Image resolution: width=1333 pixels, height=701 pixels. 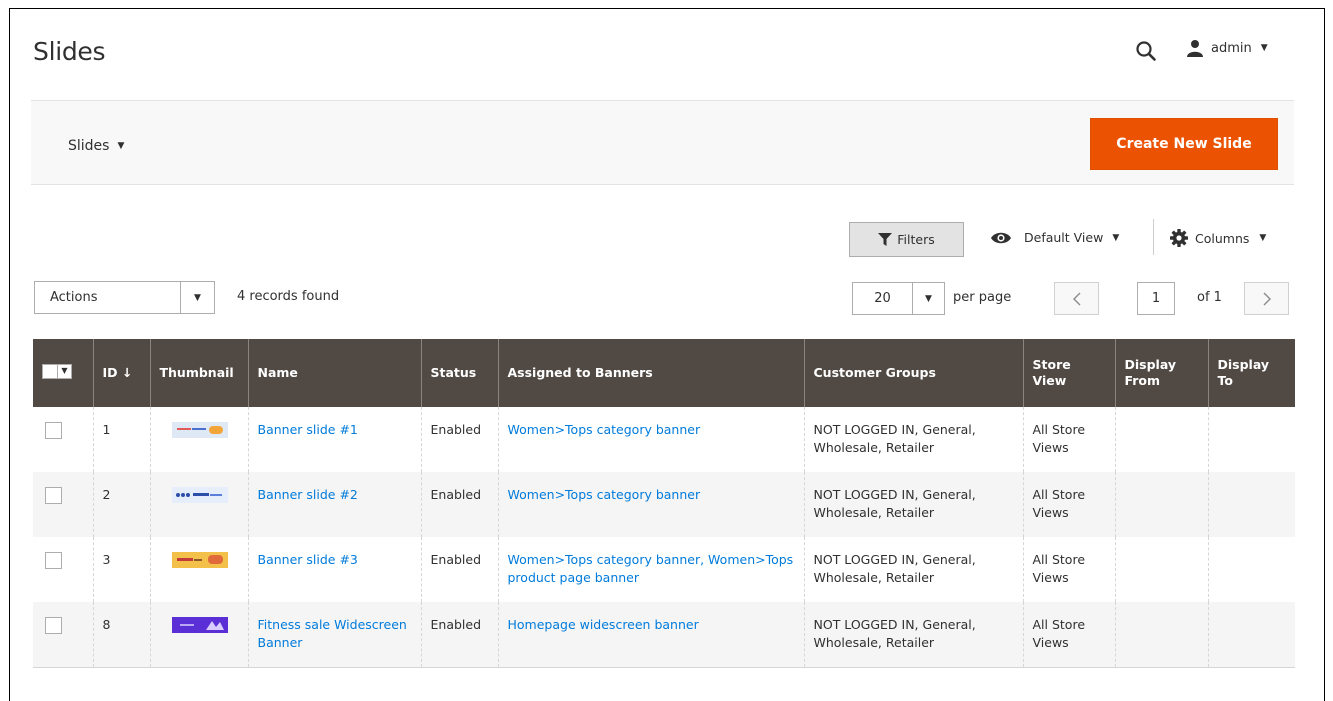 What do you see at coordinates (1184, 144) in the screenshot?
I see `create-new-slide-button: Create New Slide` at bounding box center [1184, 144].